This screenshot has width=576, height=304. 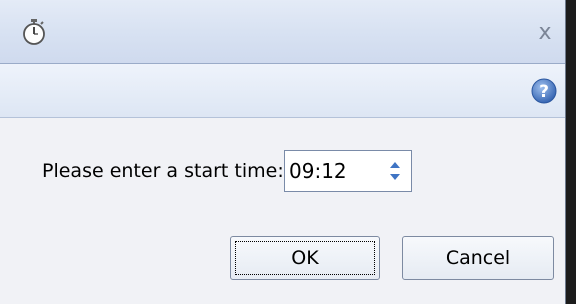 What do you see at coordinates (34, 32) in the screenshot?
I see `stopwatch-icon` at bounding box center [34, 32].